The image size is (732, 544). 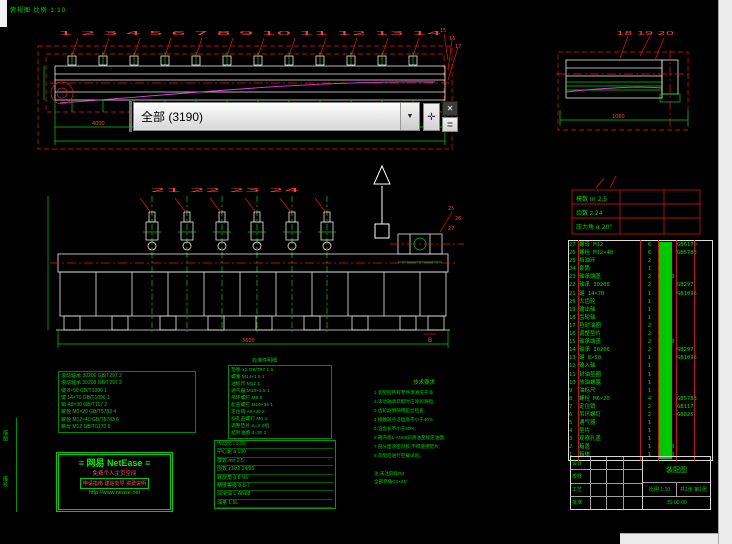 I want to click on chevron-down-icon: ▼, so click(x=410, y=116).